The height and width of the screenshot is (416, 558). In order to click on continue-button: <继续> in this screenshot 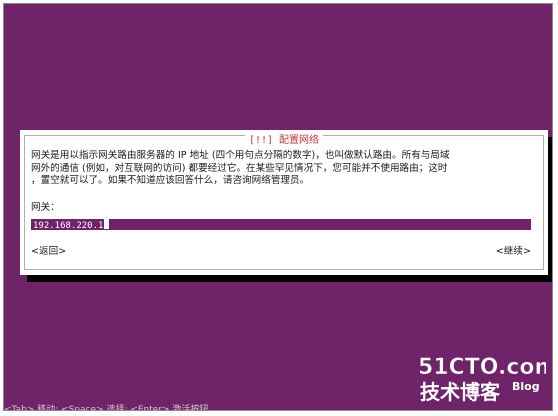, I will do `click(513, 250)`.